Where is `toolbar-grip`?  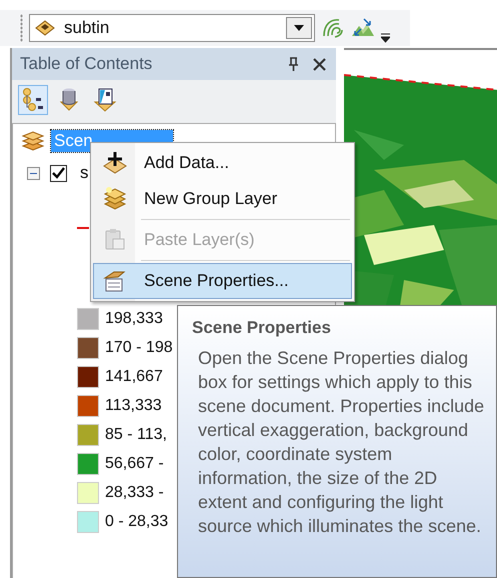 toolbar-grip is located at coordinates (21, 28).